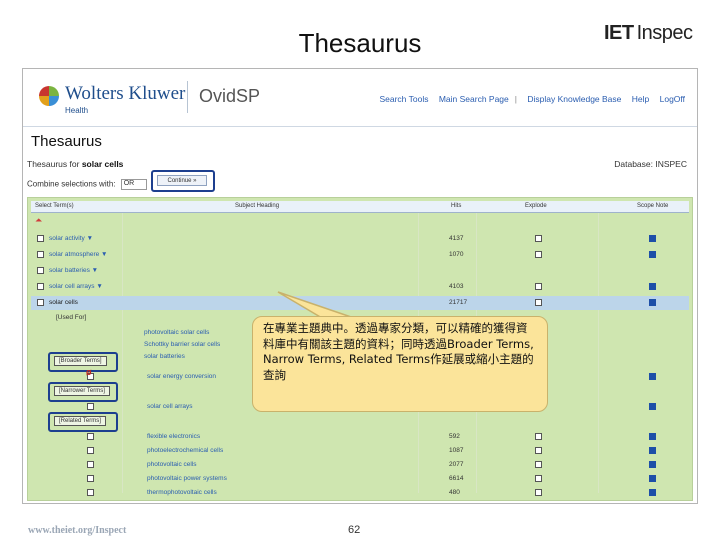  Describe the element at coordinates (187, 478) in the screenshot. I see `term-link: photovoltaic power systems` at that location.